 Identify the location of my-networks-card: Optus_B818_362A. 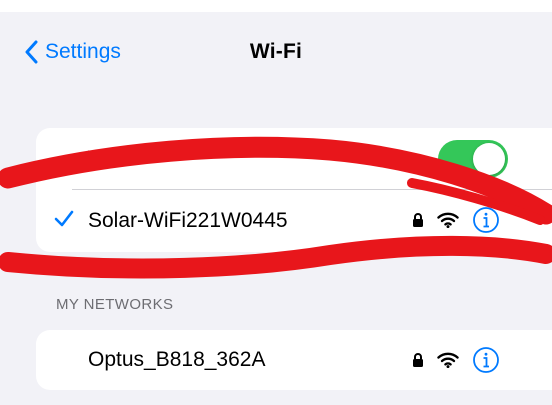
(294, 360).